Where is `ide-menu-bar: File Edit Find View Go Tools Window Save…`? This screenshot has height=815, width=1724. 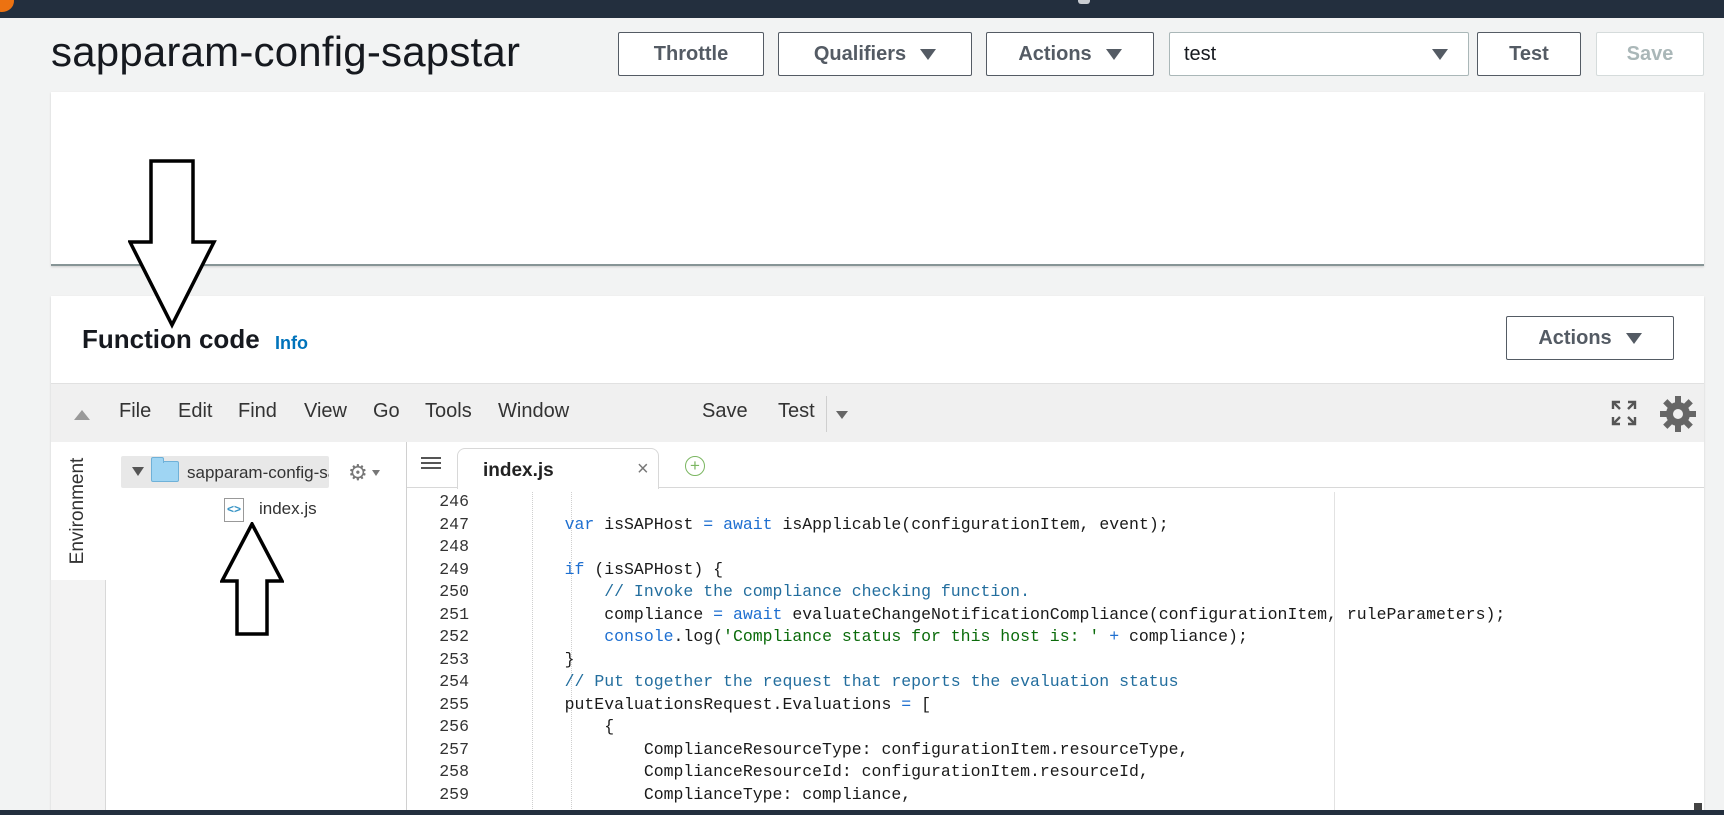 ide-menu-bar: File Edit Find View Go Tools Window Save… is located at coordinates (877, 413).